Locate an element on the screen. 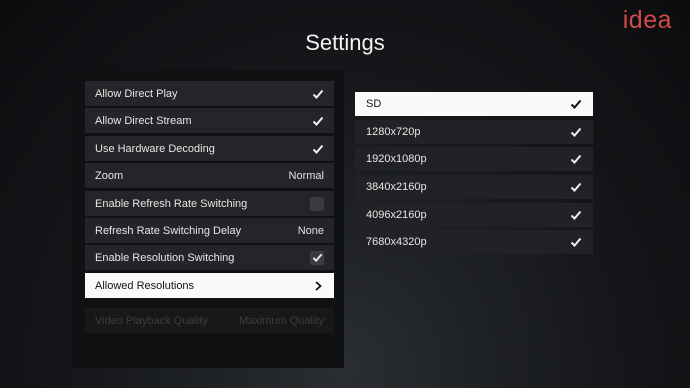 Image resolution: width=690 pixels, height=388 pixels. setting-label: Allow Direct Play is located at coordinates (136, 93).